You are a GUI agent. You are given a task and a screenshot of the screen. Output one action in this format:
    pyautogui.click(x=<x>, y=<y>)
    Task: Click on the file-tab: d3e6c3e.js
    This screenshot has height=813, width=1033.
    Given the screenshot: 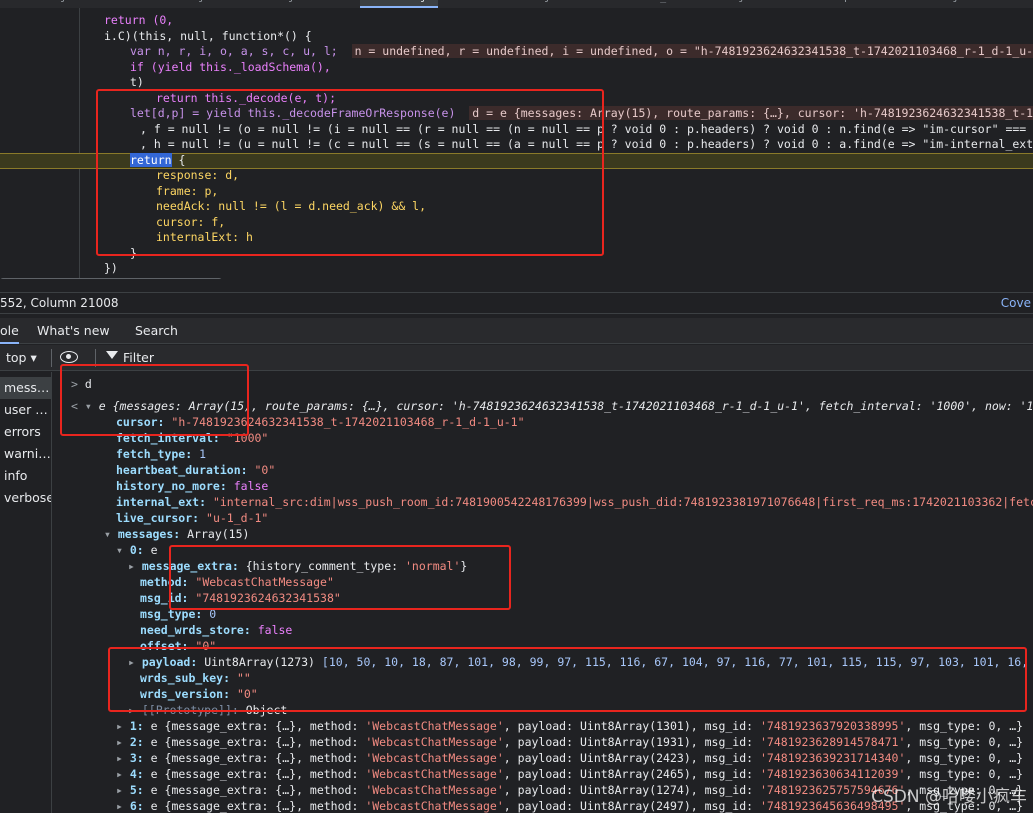 What is the action you would take?
    pyautogui.click(x=526, y=4)
    